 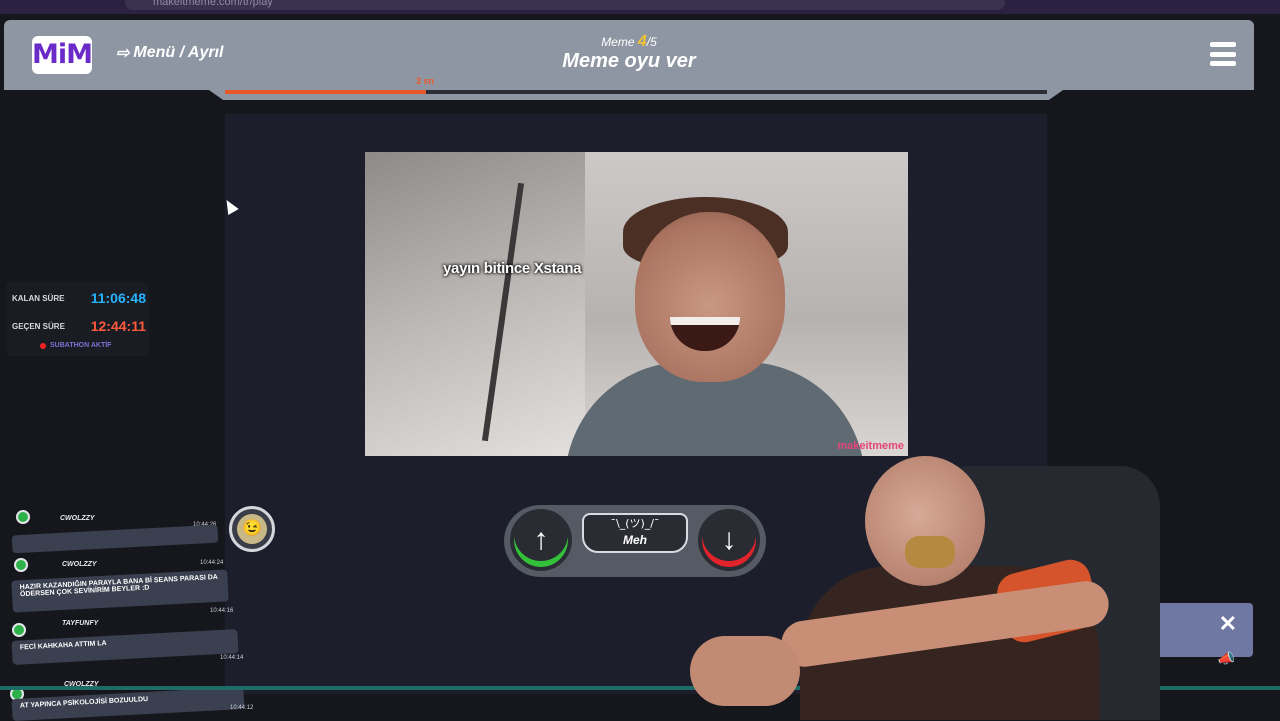 I want to click on game-header: MiM ⇨ Menü / Ayrıl Meme 4/5 Meme oyu ver, so click(x=629, y=55).